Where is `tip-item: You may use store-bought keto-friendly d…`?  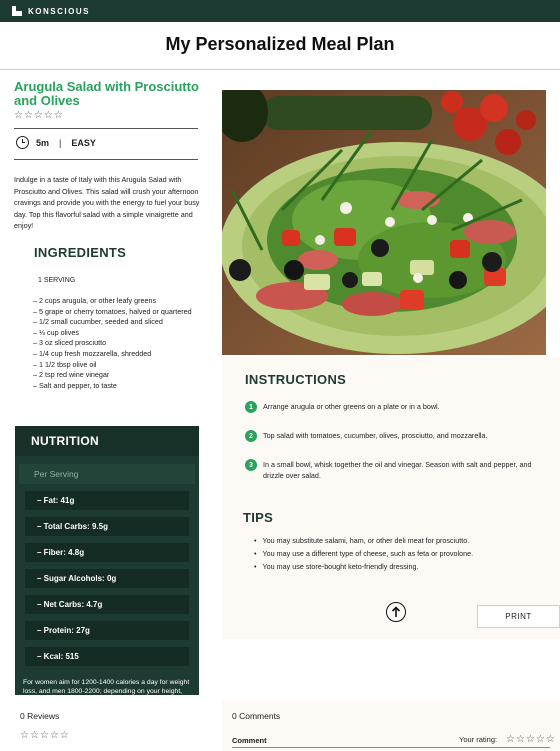 tip-item: You may use store-bought keto-friendly d… is located at coordinates (399, 566).